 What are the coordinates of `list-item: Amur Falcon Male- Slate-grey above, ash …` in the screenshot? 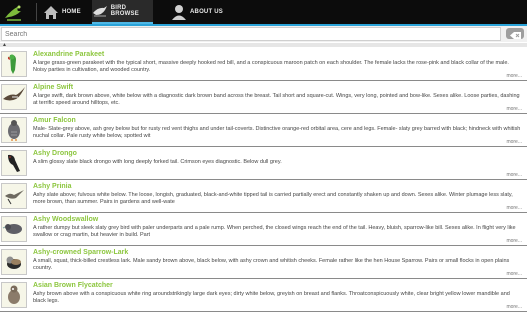 It's located at (263, 130).